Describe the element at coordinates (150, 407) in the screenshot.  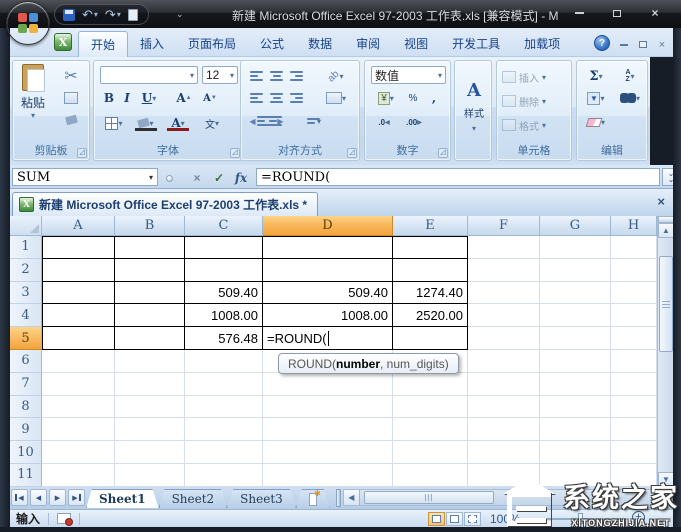
I see `cell-B8` at that location.